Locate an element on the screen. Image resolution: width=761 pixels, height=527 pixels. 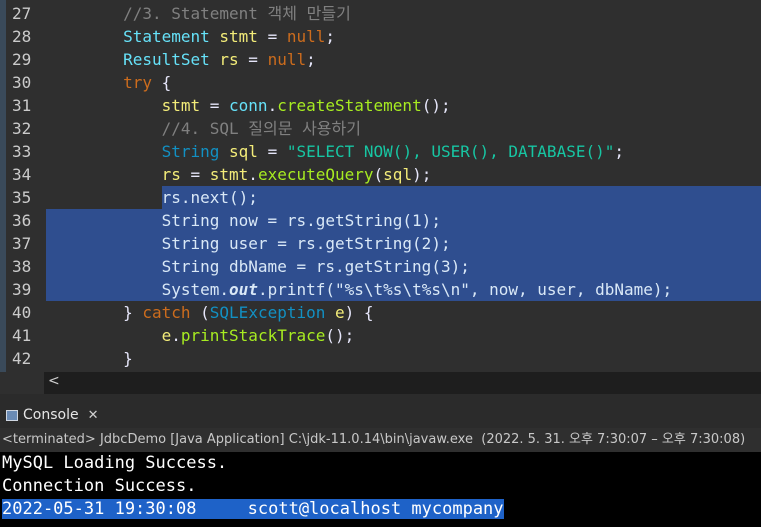
code-token: String now = rs.getString(1); is located at coordinates (301, 220).